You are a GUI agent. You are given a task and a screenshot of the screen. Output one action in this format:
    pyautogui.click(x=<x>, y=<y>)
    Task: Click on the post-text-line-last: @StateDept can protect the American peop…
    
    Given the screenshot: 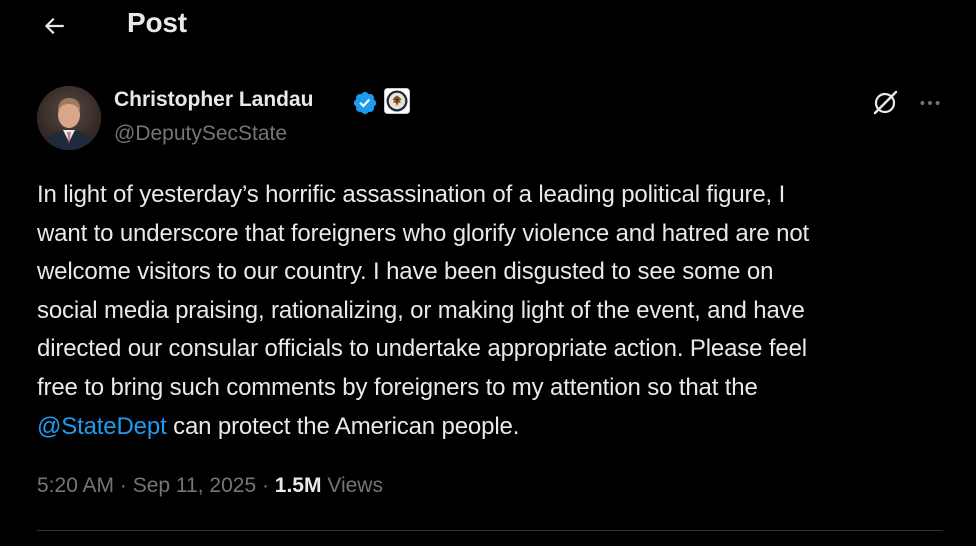 What is the action you would take?
    pyautogui.click(x=494, y=427)
    